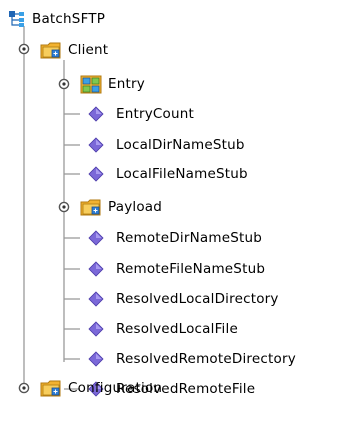 The height and width of the screenshot is (433, 360). I want to click on tree-node-client: Client, so click(74, 50).